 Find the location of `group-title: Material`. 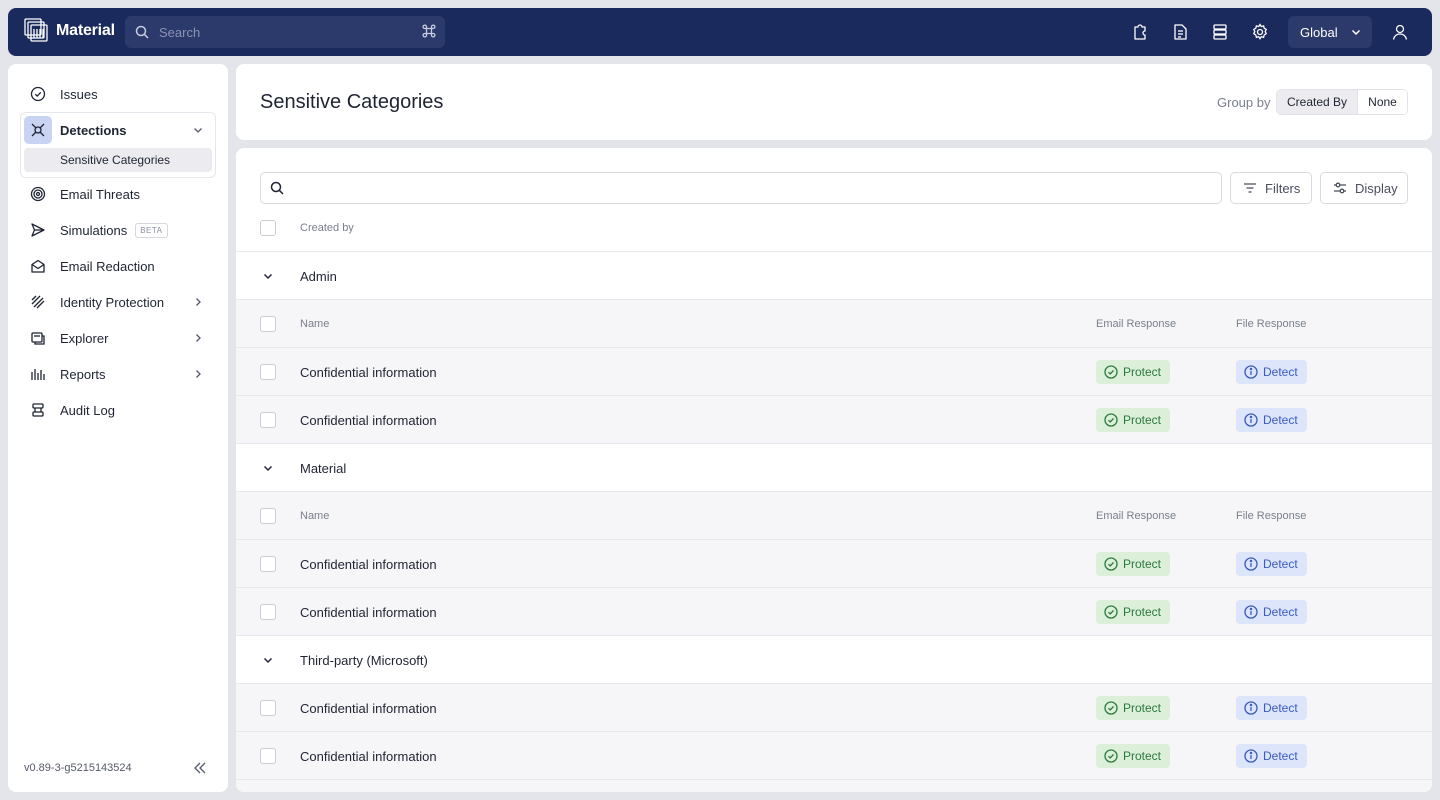

group-title: Material is located at coordinates (323, 468).